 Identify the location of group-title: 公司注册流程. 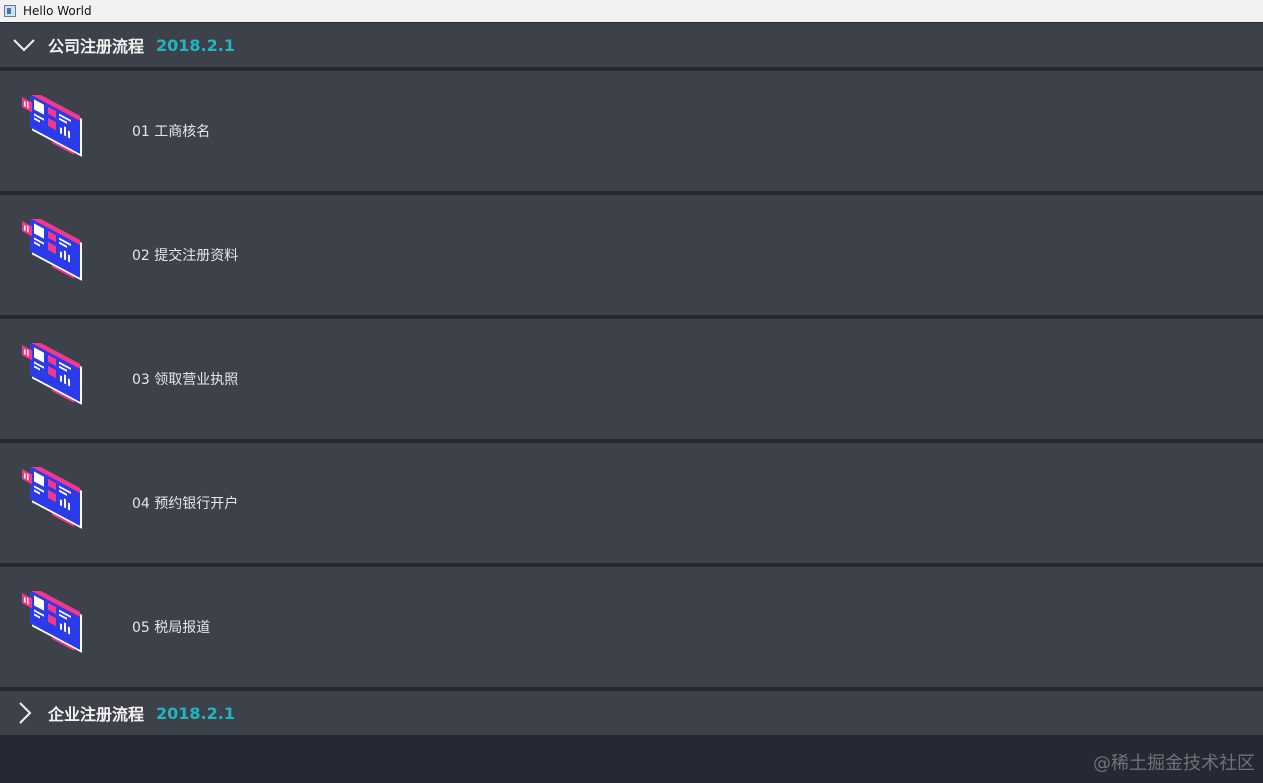
(96, 46).